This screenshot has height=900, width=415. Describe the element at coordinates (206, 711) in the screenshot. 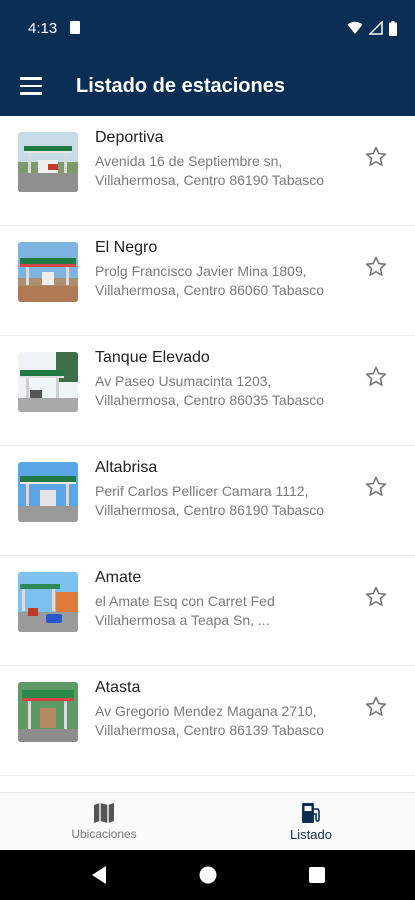

I see `station-address-line1: Av Gregorio Mendez Magana 2710,` at that location.